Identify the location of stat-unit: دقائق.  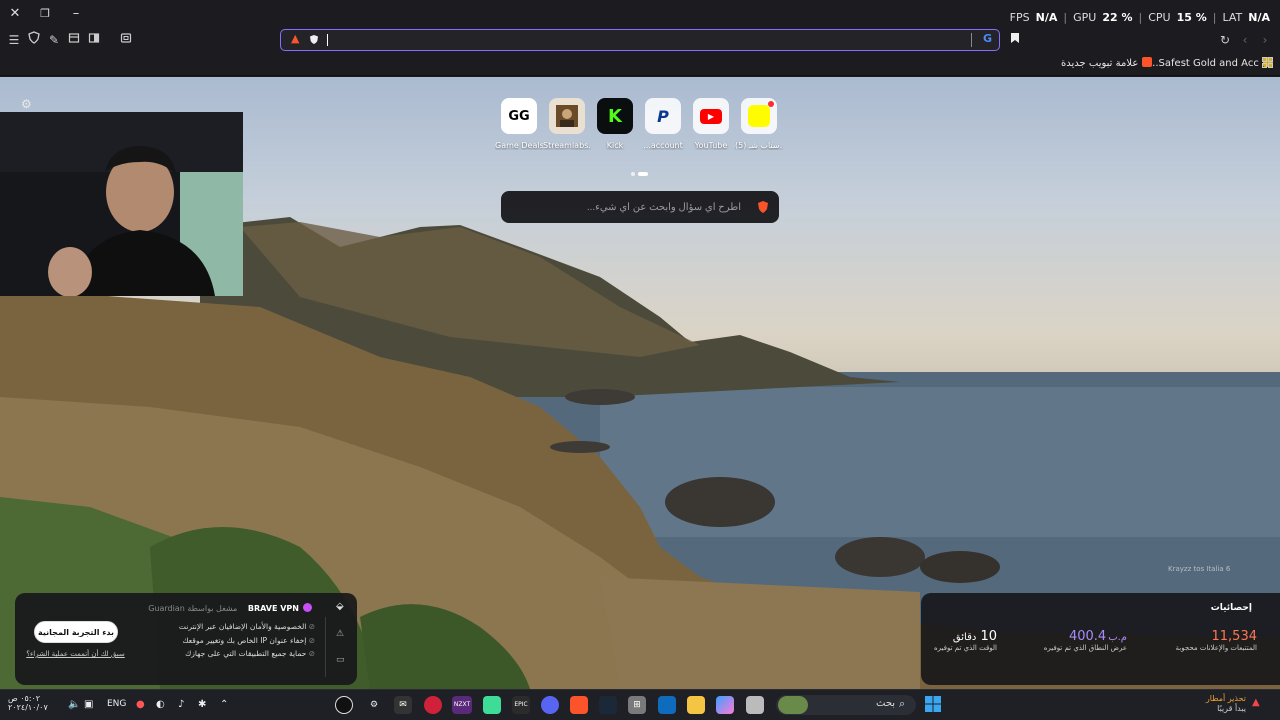
(964, 637).